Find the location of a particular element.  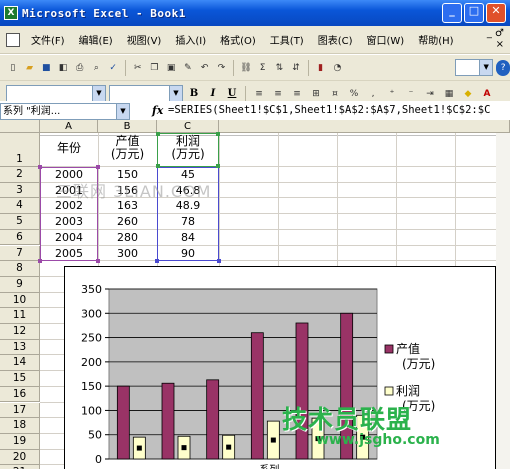

currency-icon: ¤ is located at coordinates (335, 94).